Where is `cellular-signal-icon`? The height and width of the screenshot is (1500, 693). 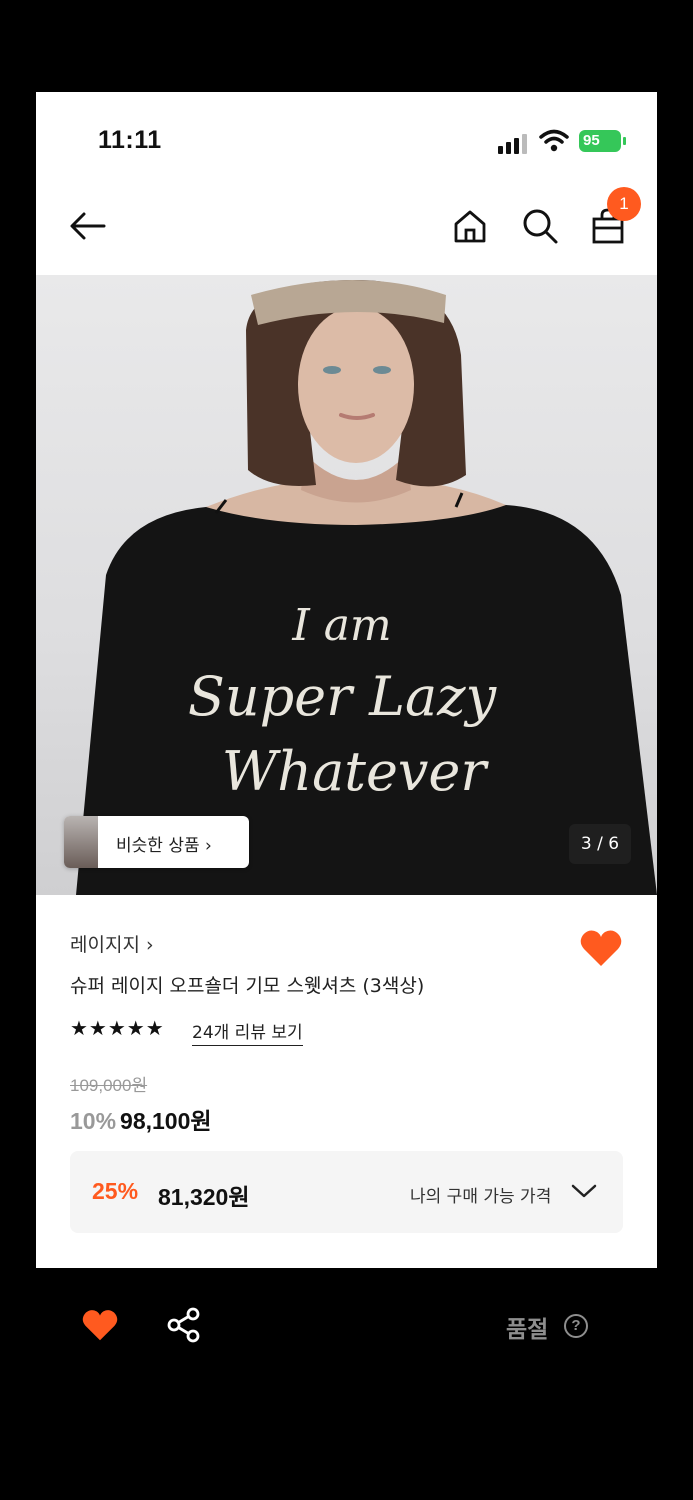
cellular-signal-icon is located at coordinates (515, 143).